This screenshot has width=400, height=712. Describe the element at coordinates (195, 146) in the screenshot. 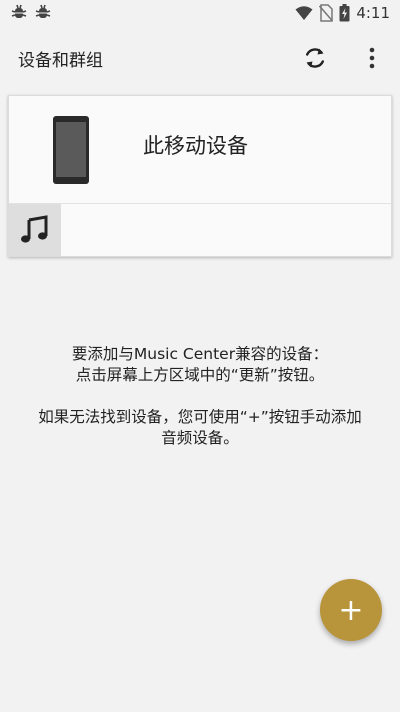

I see `device-name: 此移动设备` at that location.